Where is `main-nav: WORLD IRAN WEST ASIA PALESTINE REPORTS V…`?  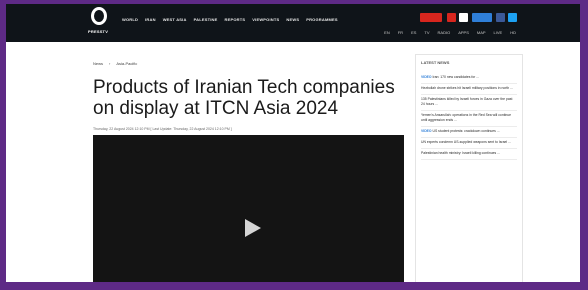 main-nav: WORLD IRAN WEST ASIA PALESTINE REPORTS V… is located at coordinates (230, 19).